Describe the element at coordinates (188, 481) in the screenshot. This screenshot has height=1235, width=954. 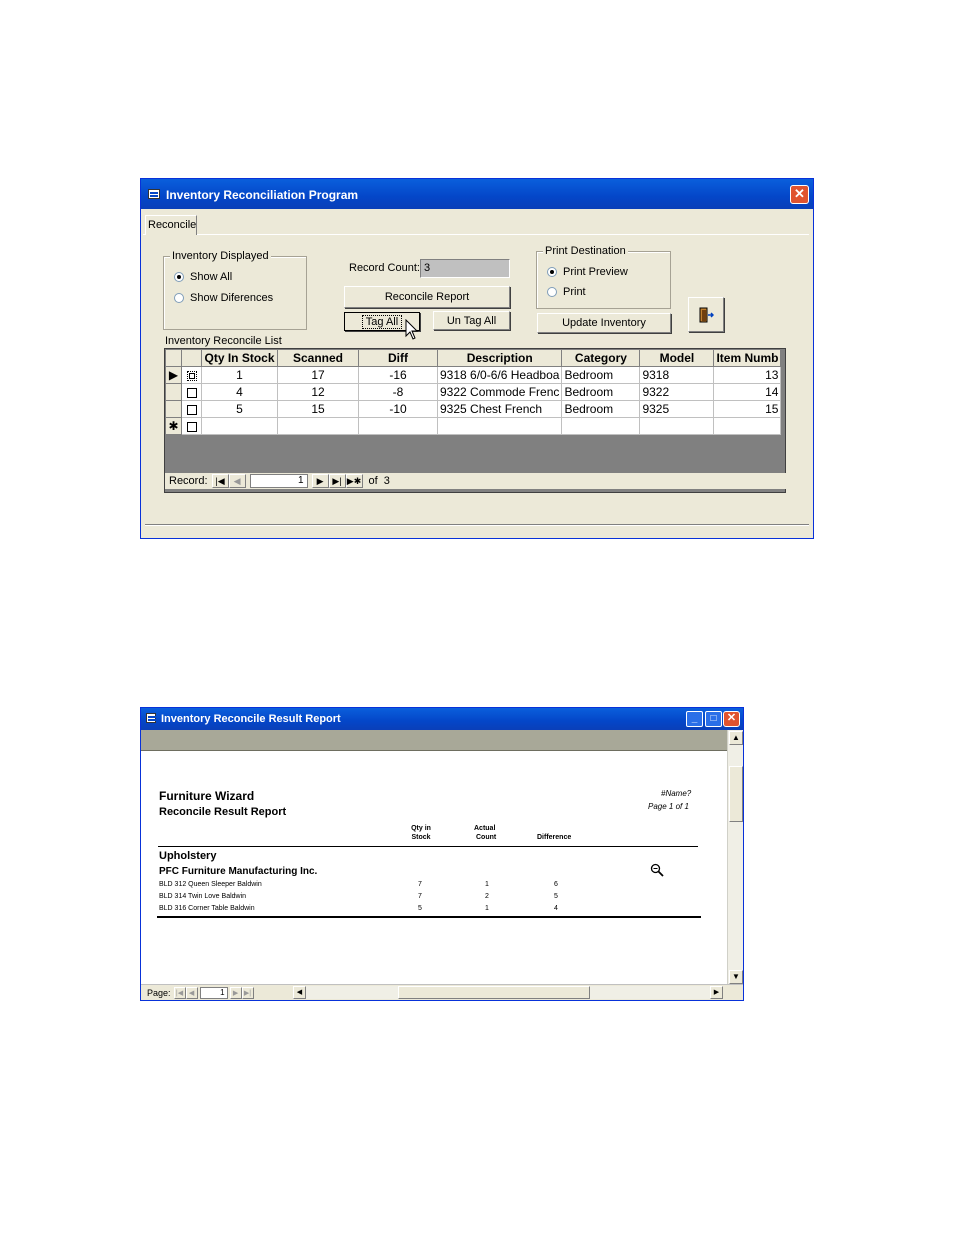
I see `record-label: Record:` at that location.